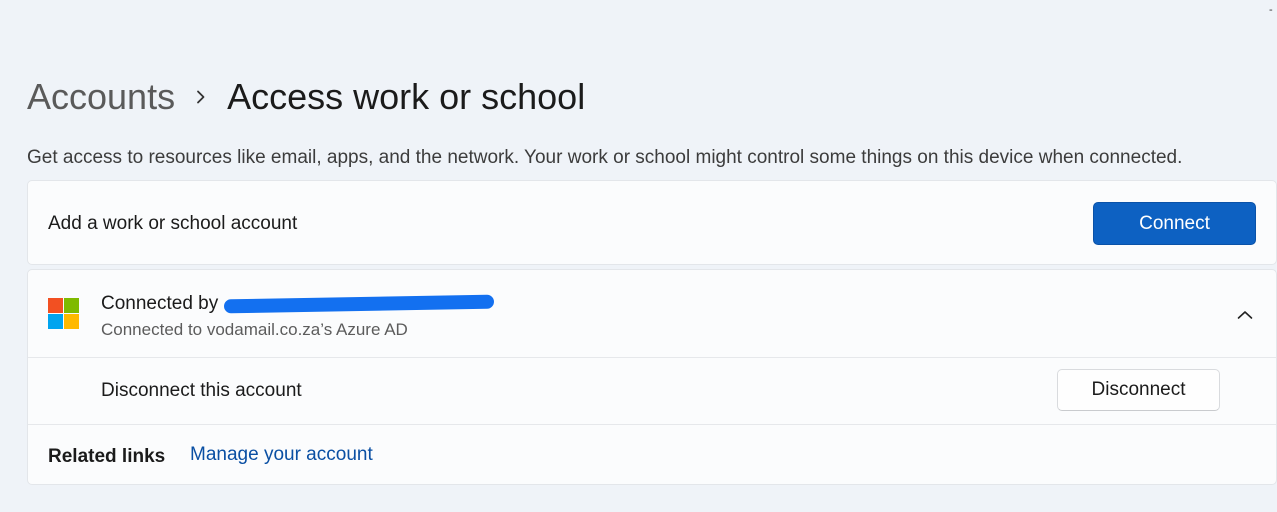 The height and width of the screenshot is (512, 1277). I want to click on disconnect-label: Disconnect this account, so click(201, 390).